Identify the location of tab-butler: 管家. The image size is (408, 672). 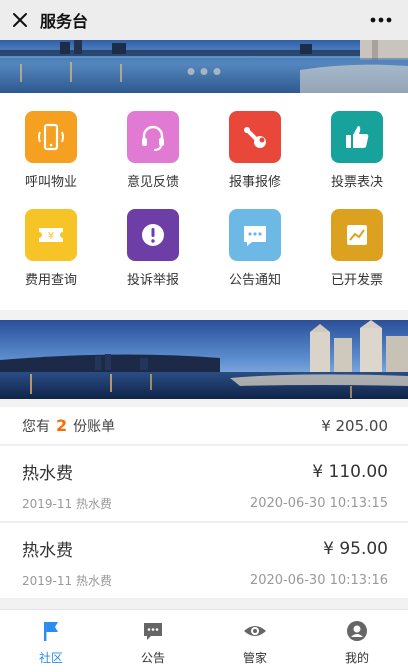
(255, 641).